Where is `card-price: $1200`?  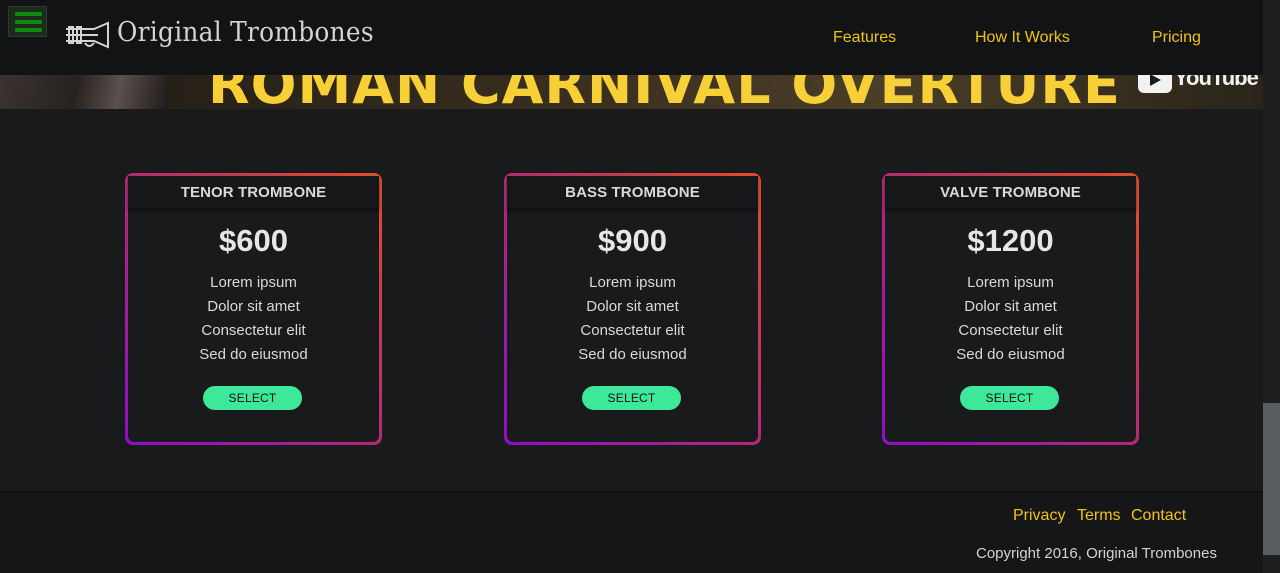
card-price: $1200 is located at coordinates (1010, 240).